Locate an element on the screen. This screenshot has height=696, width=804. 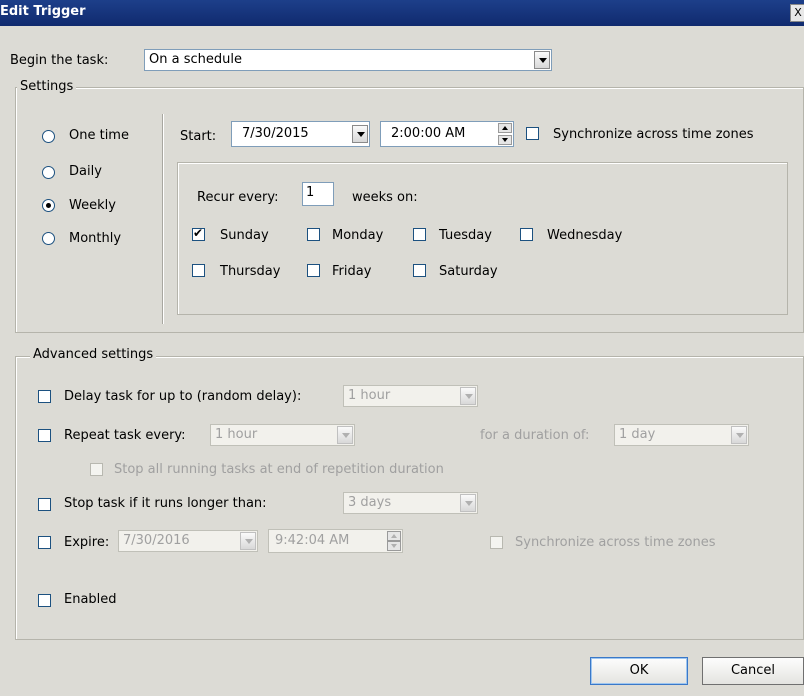
stop-if-longer-label: Stop task if it runs longer than: is located at coordinates (165, 503).